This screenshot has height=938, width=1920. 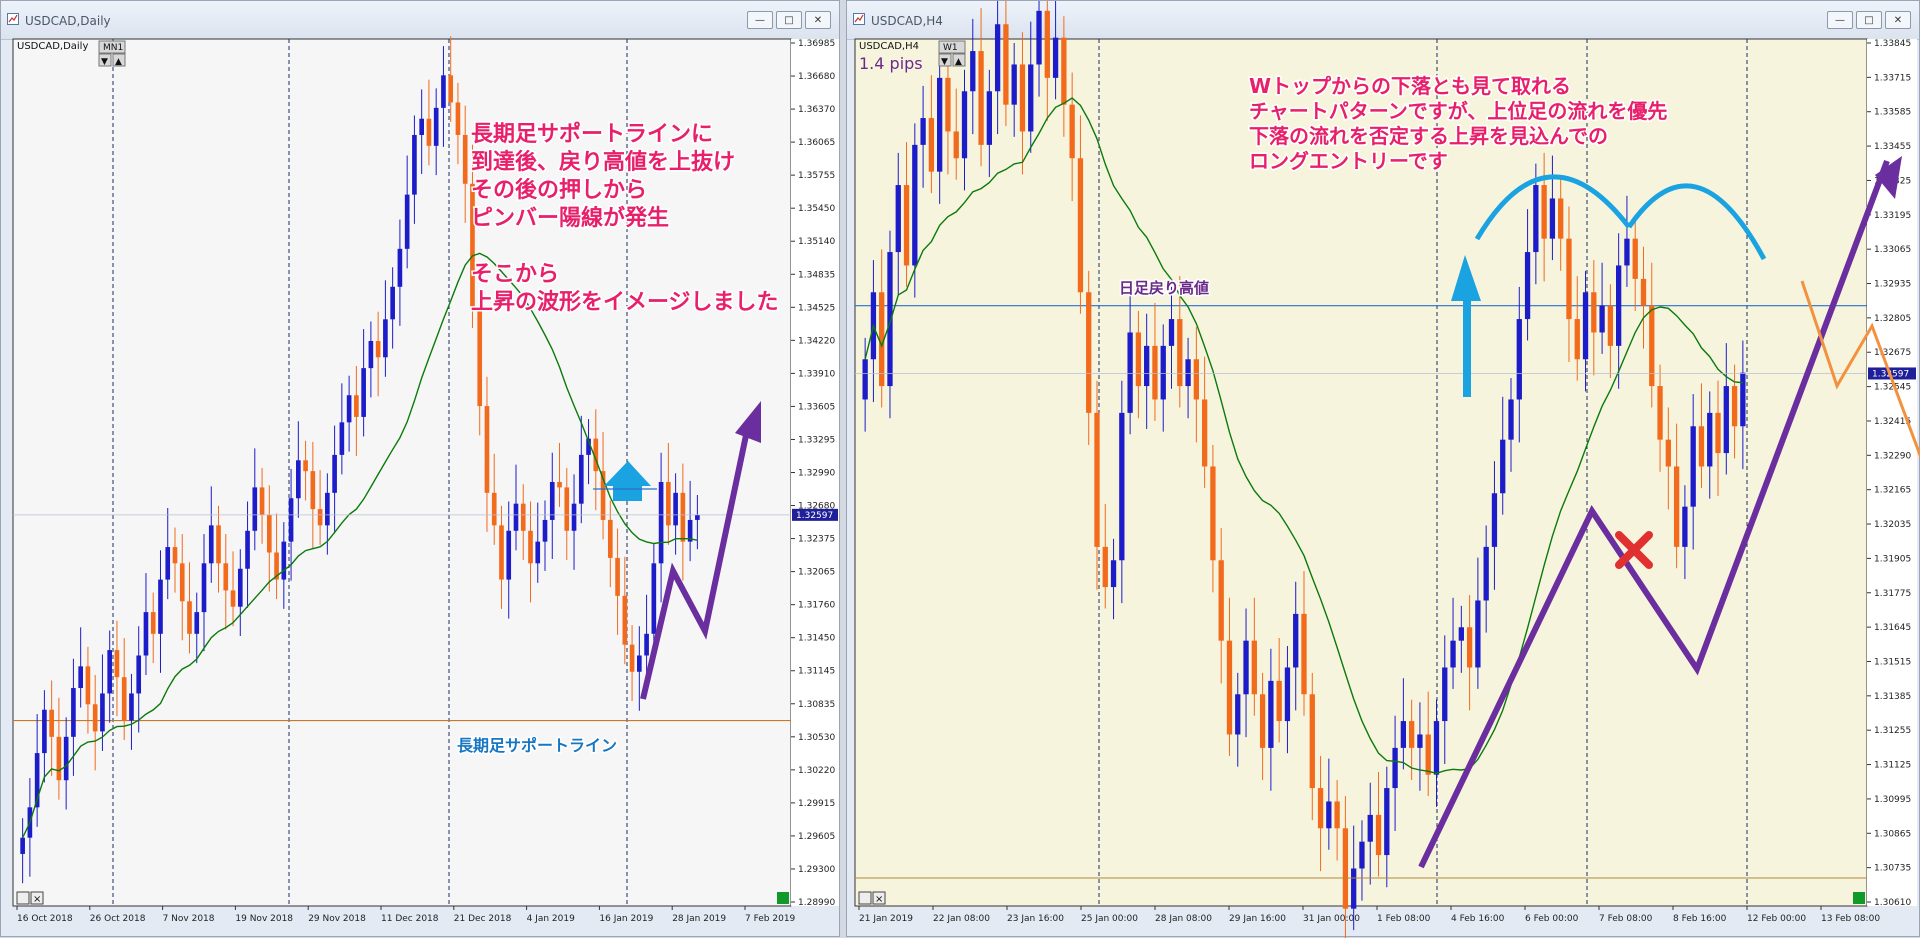 What do you see at coordinates (1892, 147) in the screenshot?
I see `y-tick-label: 1.33455` at bounding box center [1892, 147].